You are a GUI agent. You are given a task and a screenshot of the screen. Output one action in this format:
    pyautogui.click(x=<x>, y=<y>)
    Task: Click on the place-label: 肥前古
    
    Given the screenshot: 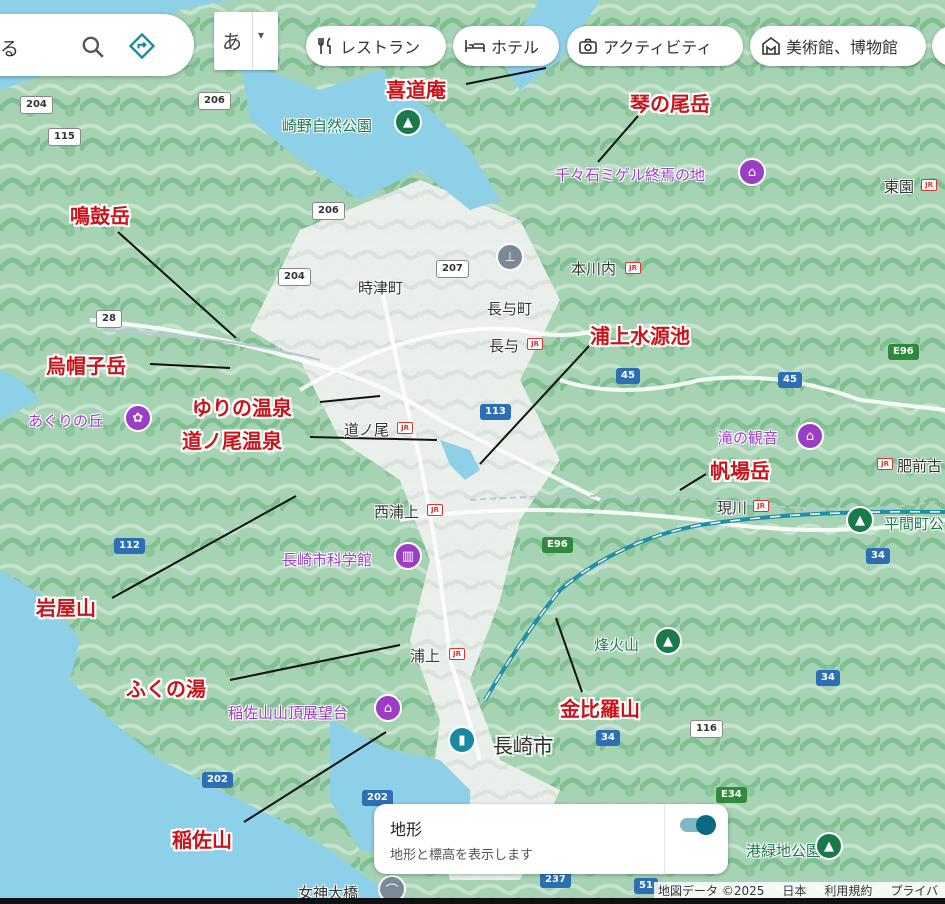 What is the action you would take?
    pyautogui.click(x=919, y=465)
    